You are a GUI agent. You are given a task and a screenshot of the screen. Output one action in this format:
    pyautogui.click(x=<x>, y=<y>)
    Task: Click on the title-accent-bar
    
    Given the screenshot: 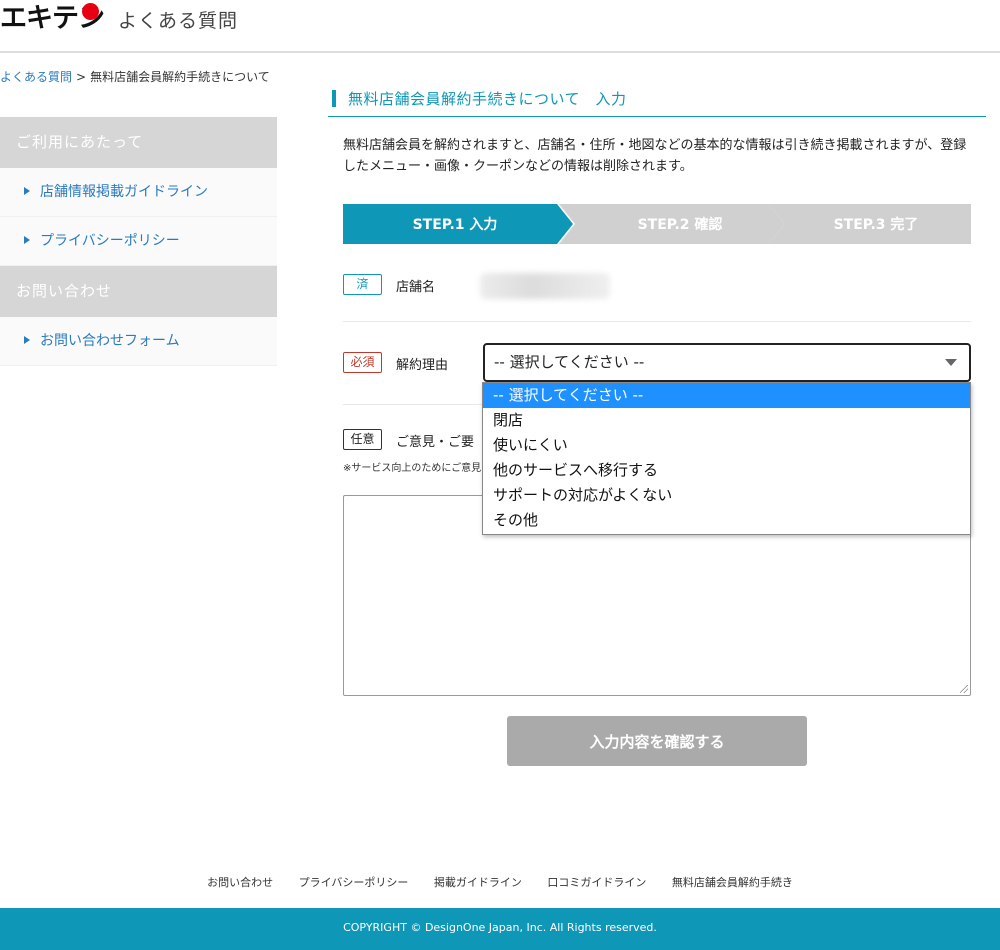 What is the action you would take?
    pyautogui.click(x=334, y=98)
    